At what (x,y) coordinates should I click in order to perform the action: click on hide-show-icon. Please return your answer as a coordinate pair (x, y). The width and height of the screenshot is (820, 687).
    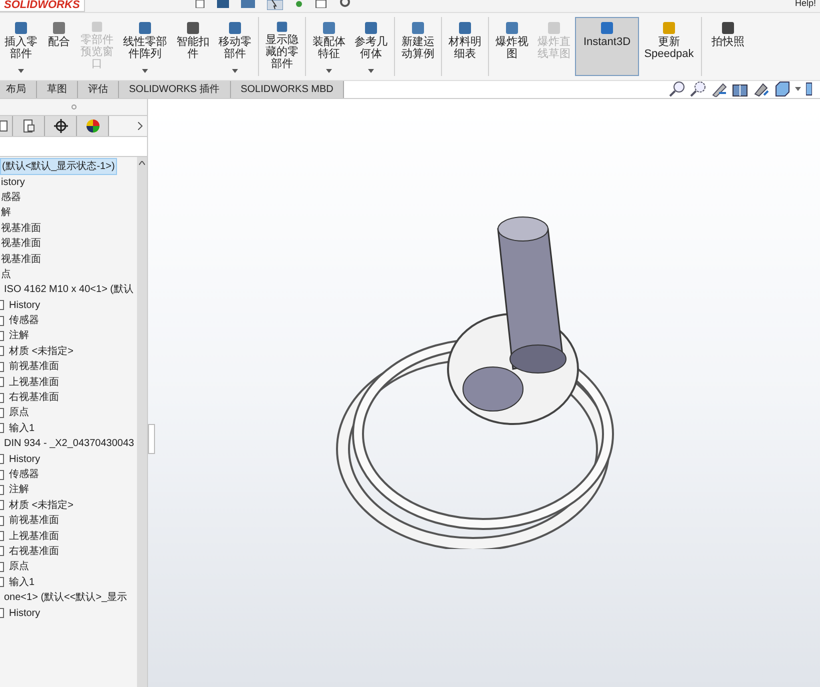
    Looking at the image, I should click on (809, 89).